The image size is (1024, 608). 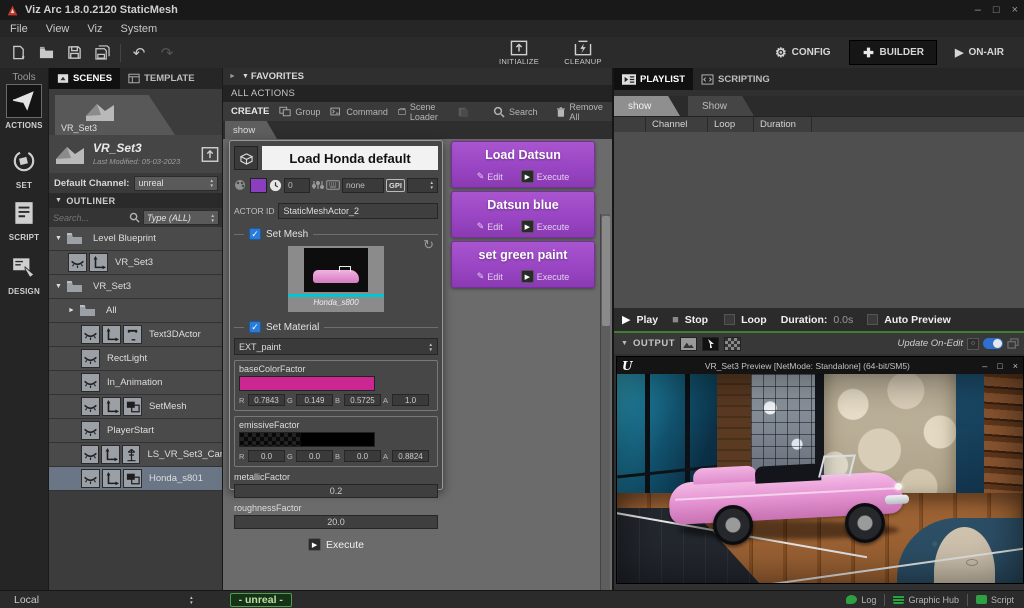 What do you see at coordinates (255, 327) in the screenshot?
I see `set-material-checkbox: ✓` at bounding box center [255, 327].